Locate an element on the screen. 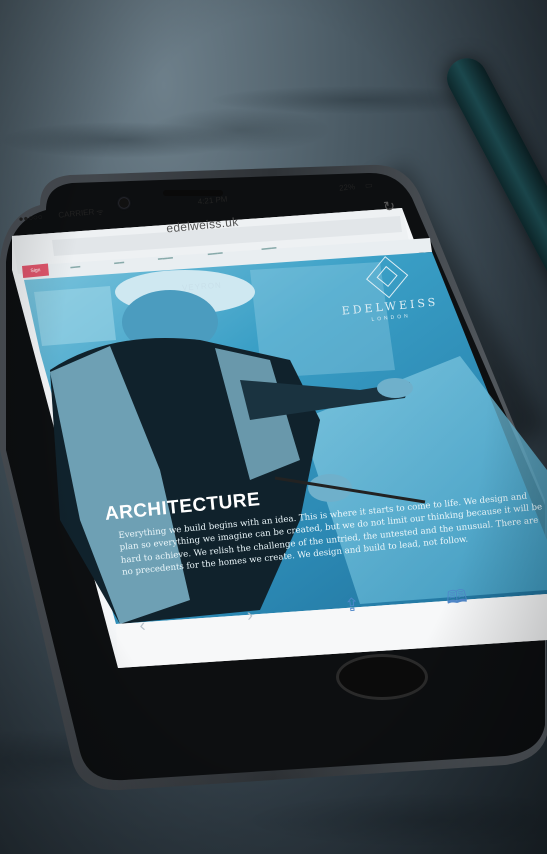  home-button is located at coordinates (382, 677).